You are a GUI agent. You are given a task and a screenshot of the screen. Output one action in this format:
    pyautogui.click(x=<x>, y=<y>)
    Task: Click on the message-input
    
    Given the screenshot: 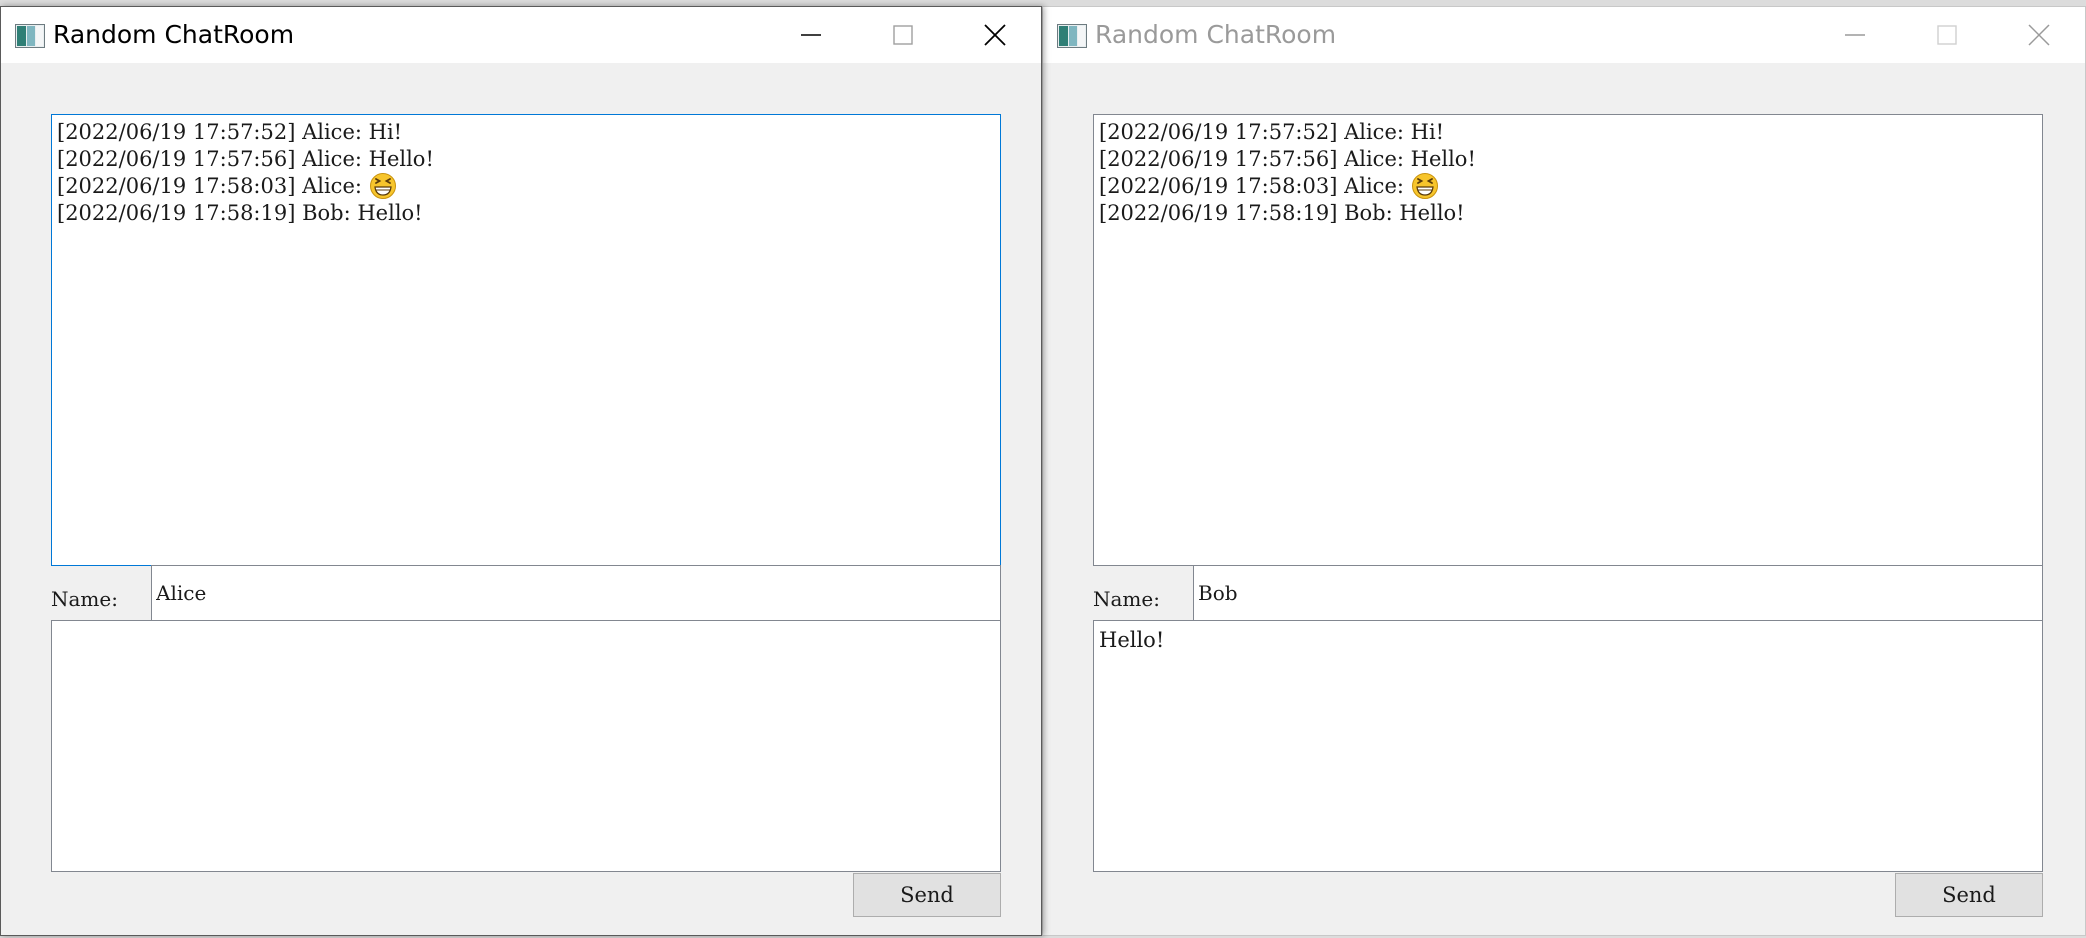 What is the action you would take?
    pyautogui.click(x=526, y=746)
    